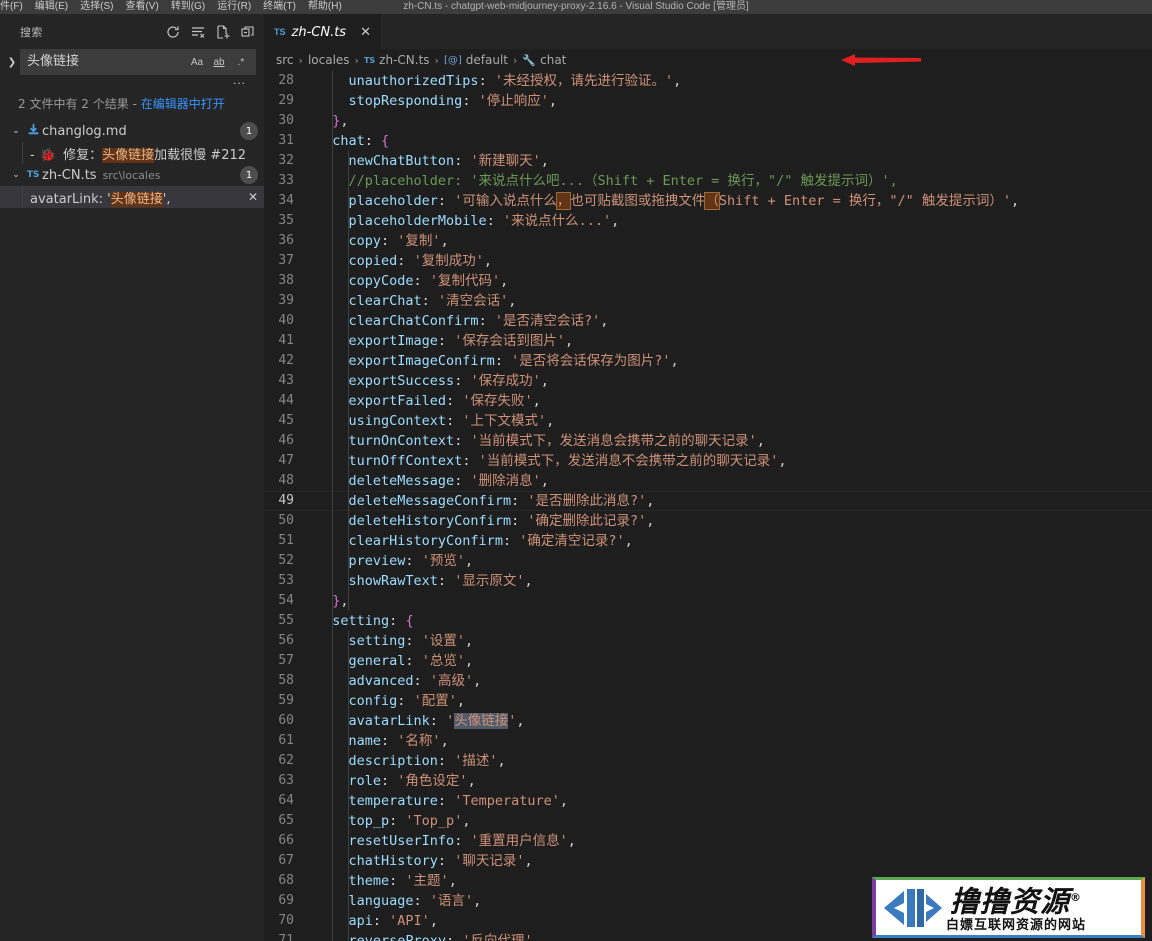 The image size is (1152, 941). What do you see at coordinates (505, 161) in the screenshot?
I see `code-token: '新建聊天'` at bounding box center [505, 161].